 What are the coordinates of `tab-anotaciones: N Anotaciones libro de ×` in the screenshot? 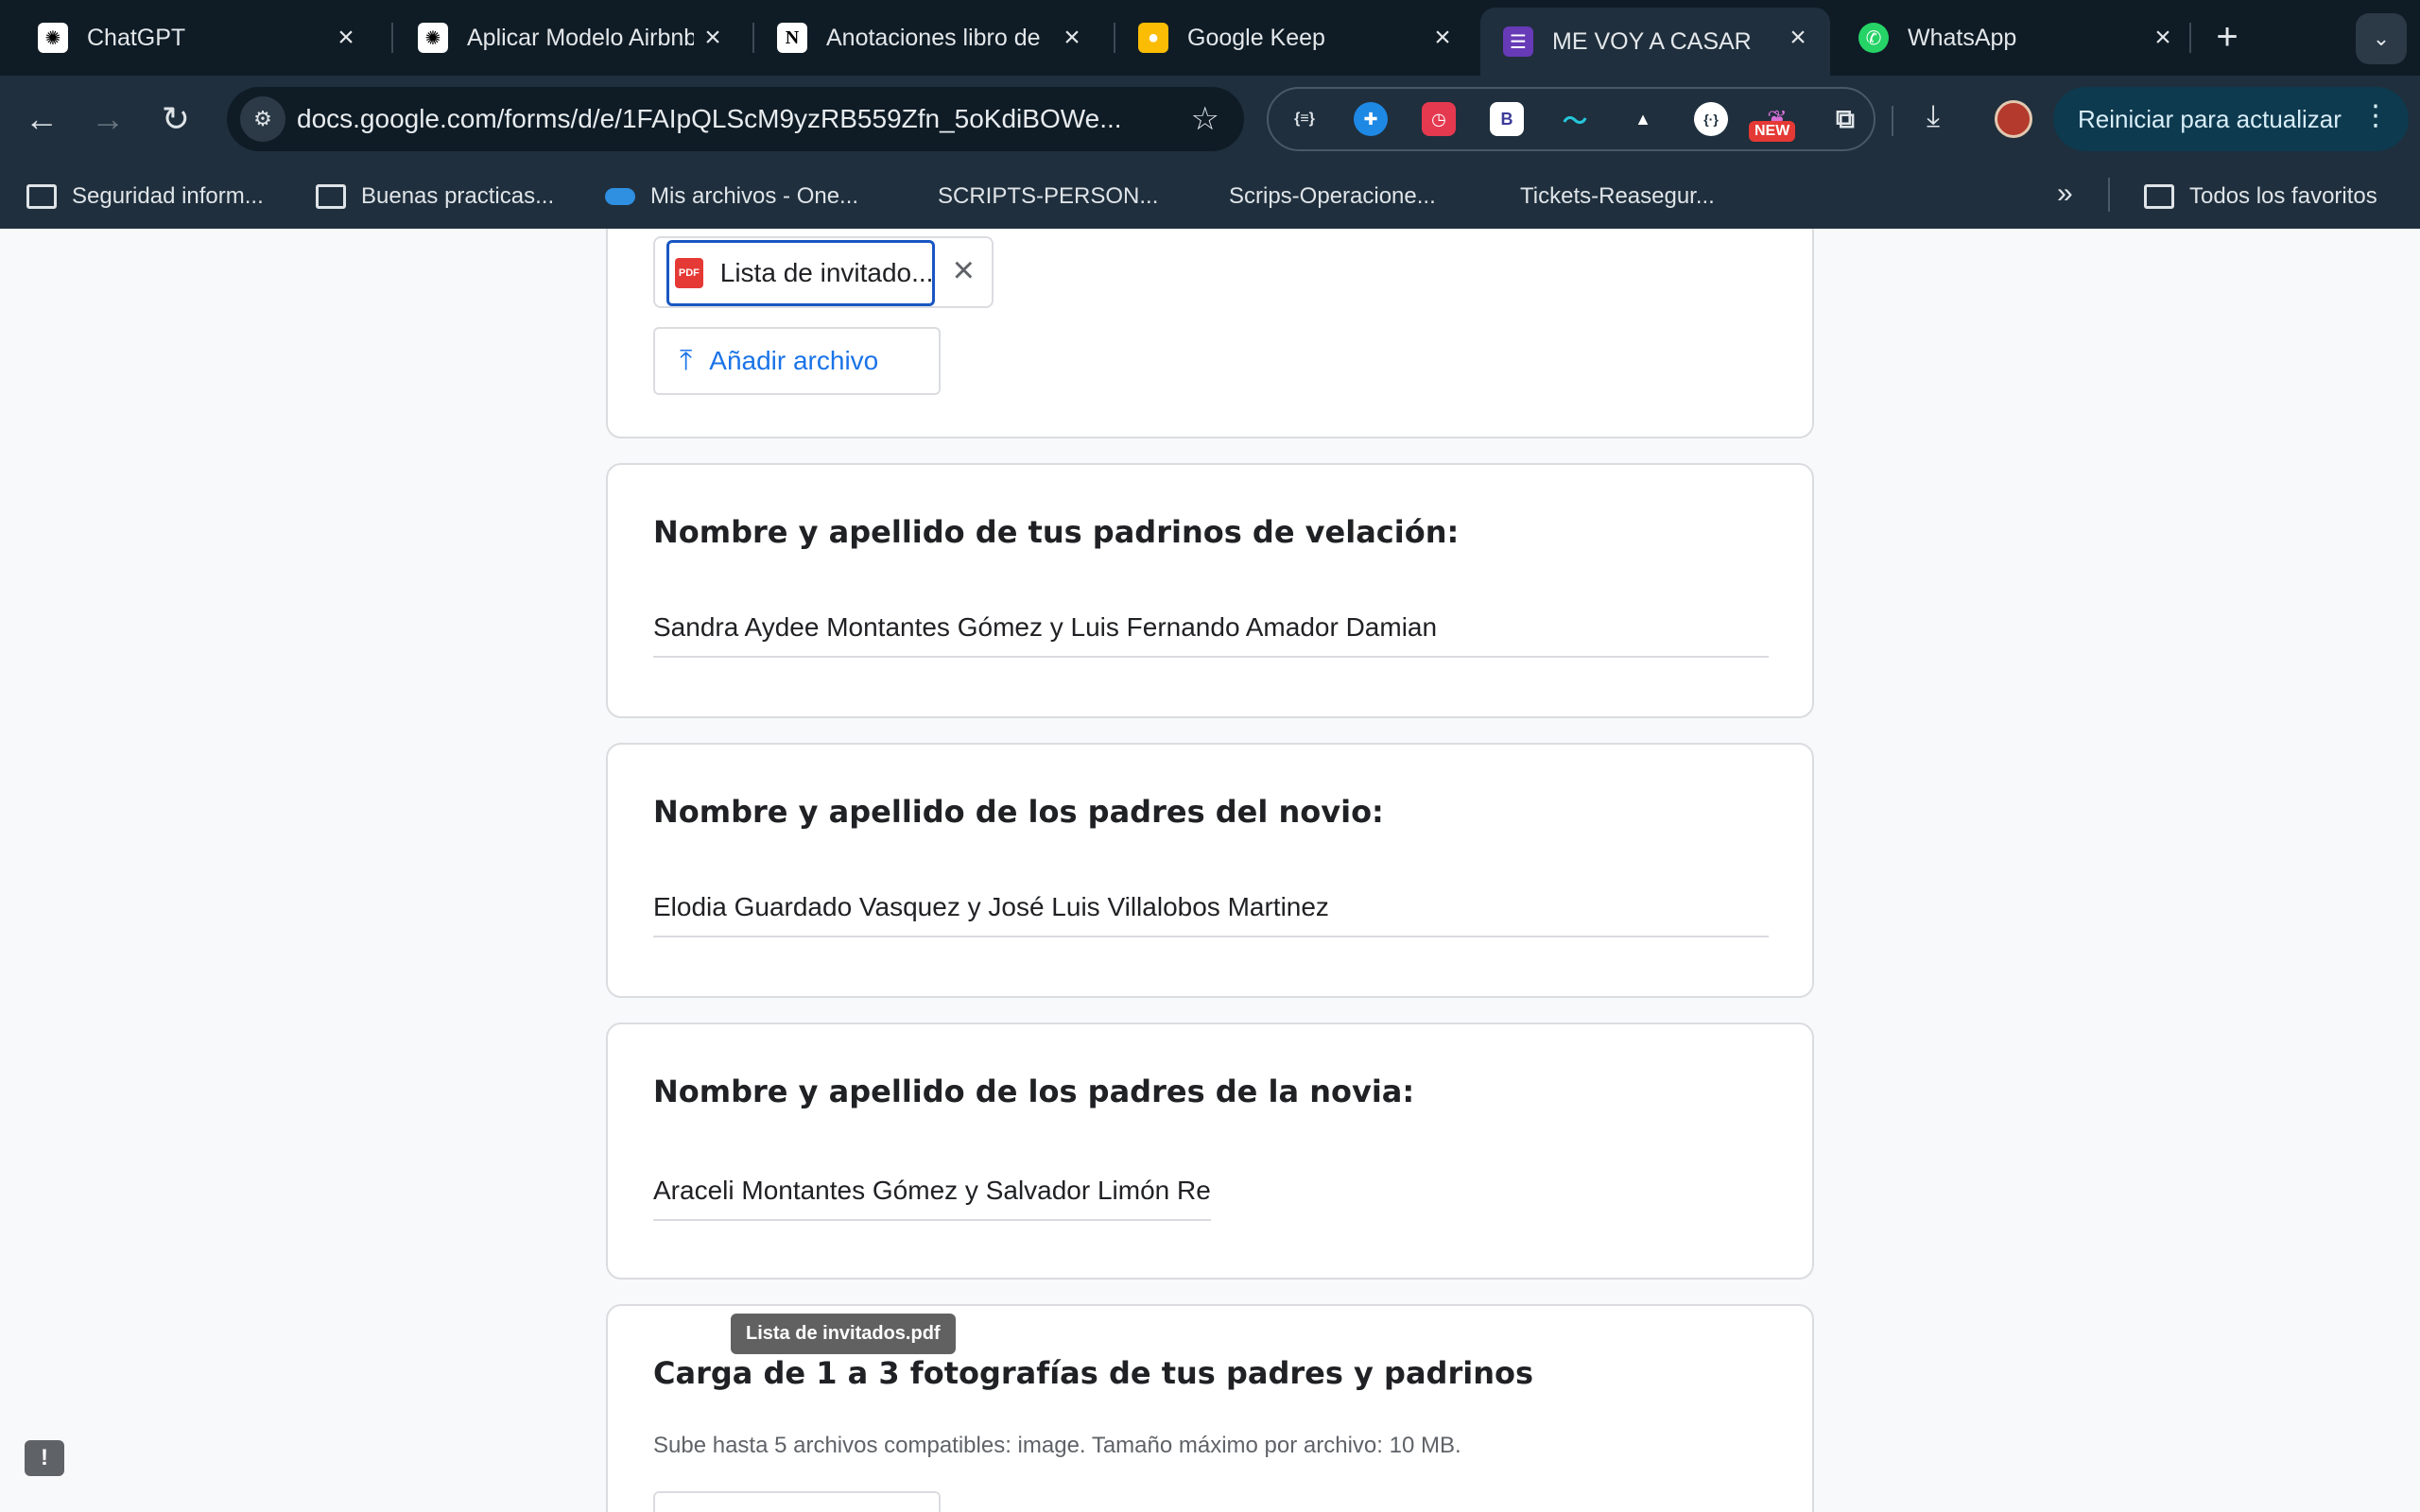 It's located at (929, 38).